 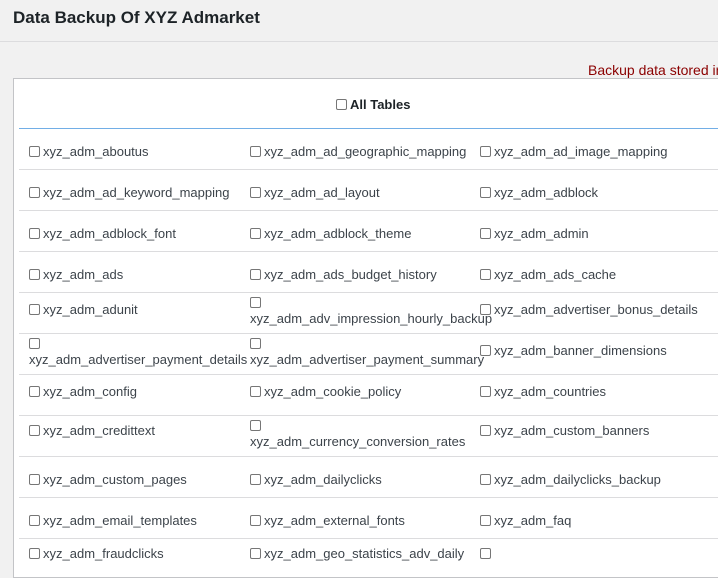 I want to click on table-option: xyz_adm_geo_statistics_adv_daily, so click(x=367, y=553).